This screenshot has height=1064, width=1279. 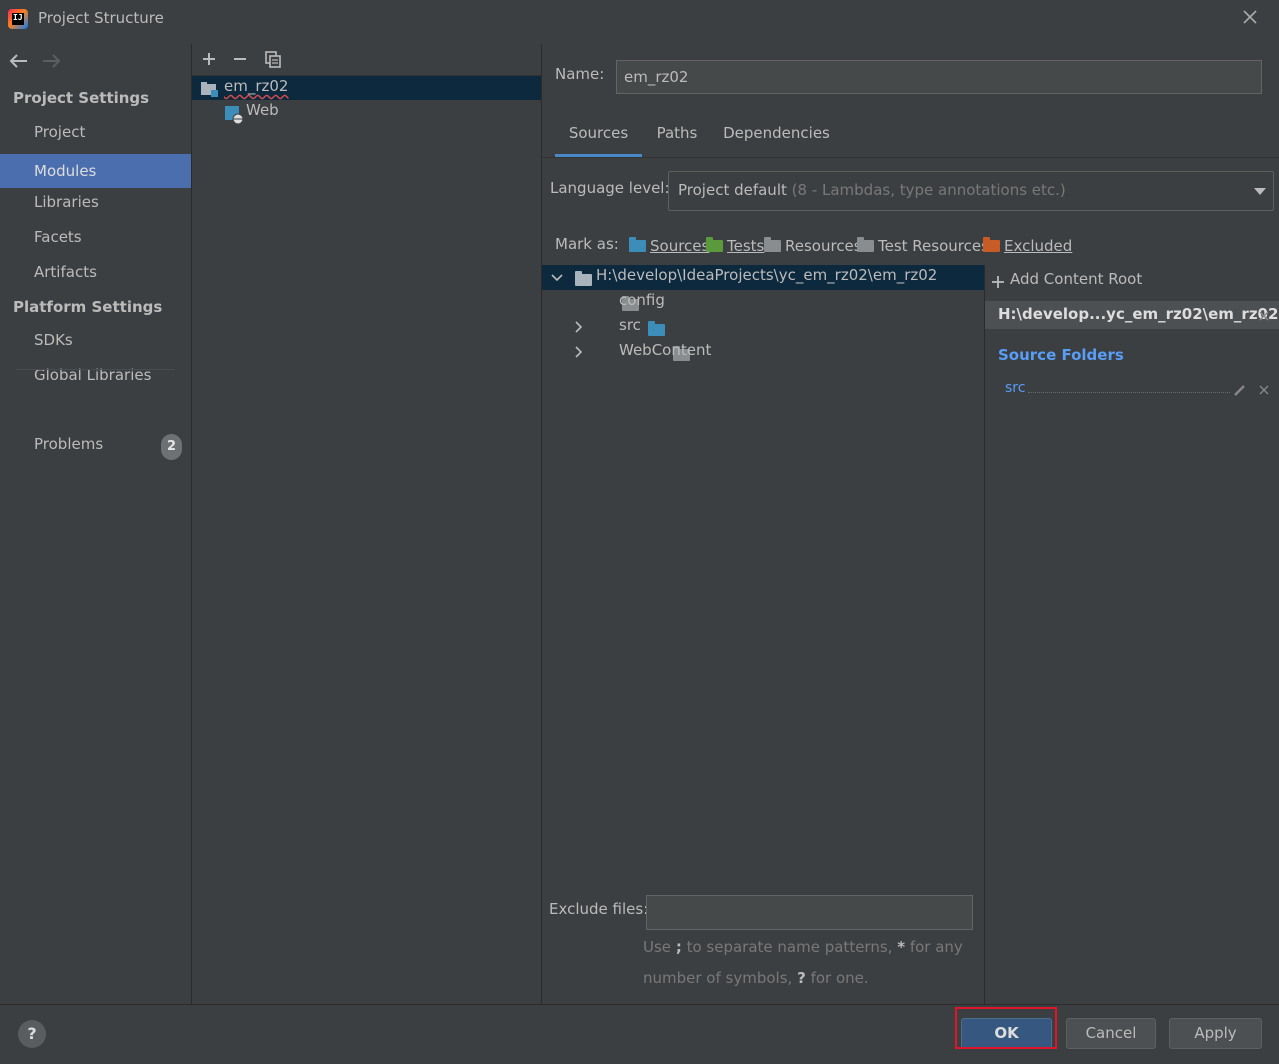 What do you see at coordinates (262, 110) in the screenshot?
I see `web-facet-label: Web` at bounding box center [262, 110].